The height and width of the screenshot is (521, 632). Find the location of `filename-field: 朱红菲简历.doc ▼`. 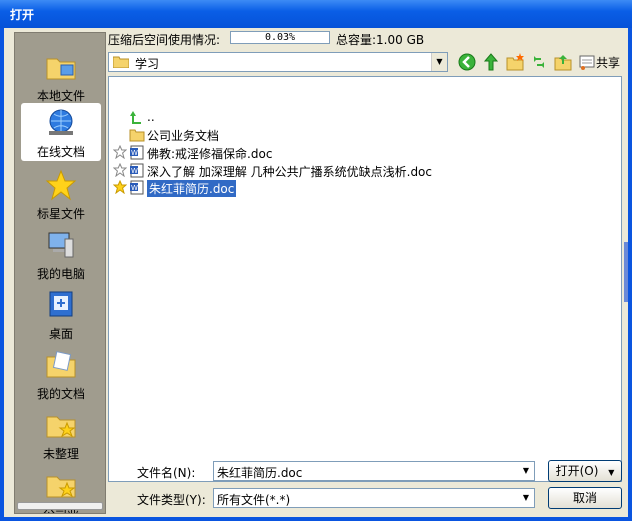

filename-field: 朱红菲简历.doc ▼ is located at coordinates (374, 471).